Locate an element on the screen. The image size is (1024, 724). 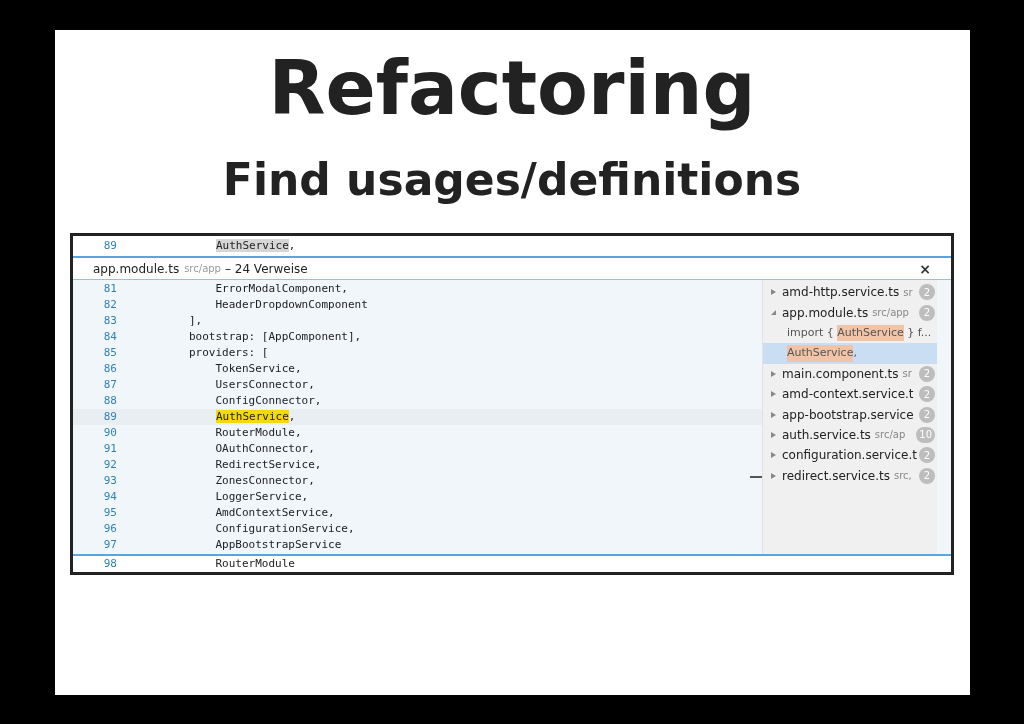
line-number: 87 is located at coordinates (110, 384).